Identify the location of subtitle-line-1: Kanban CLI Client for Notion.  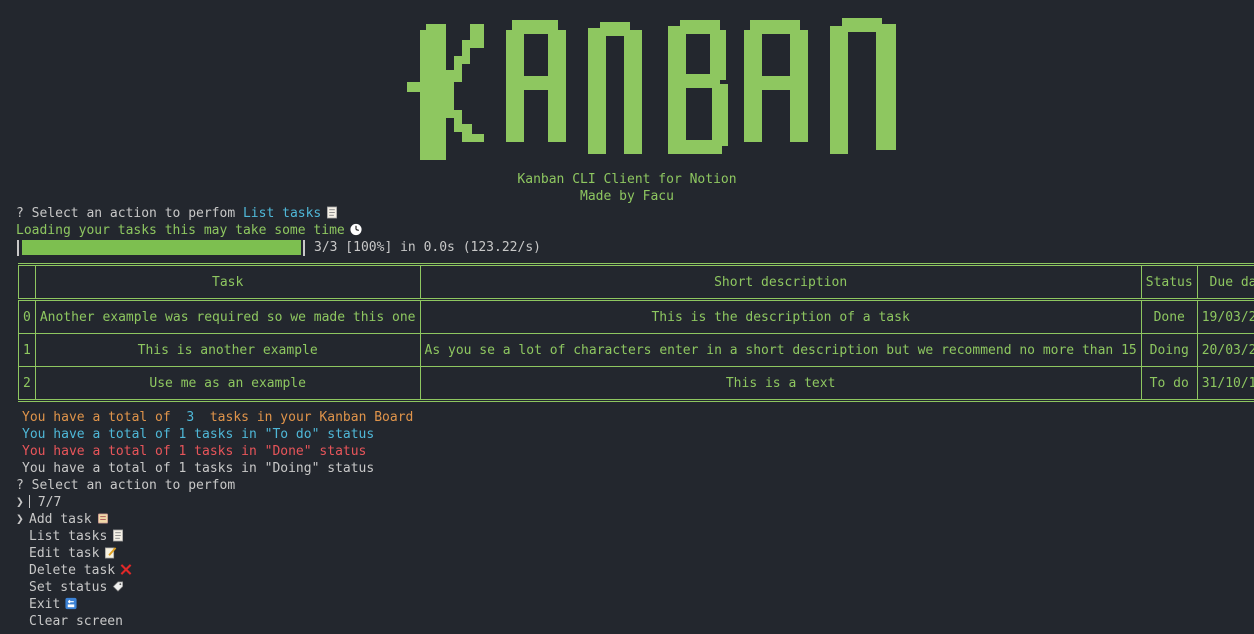
(627, 179).